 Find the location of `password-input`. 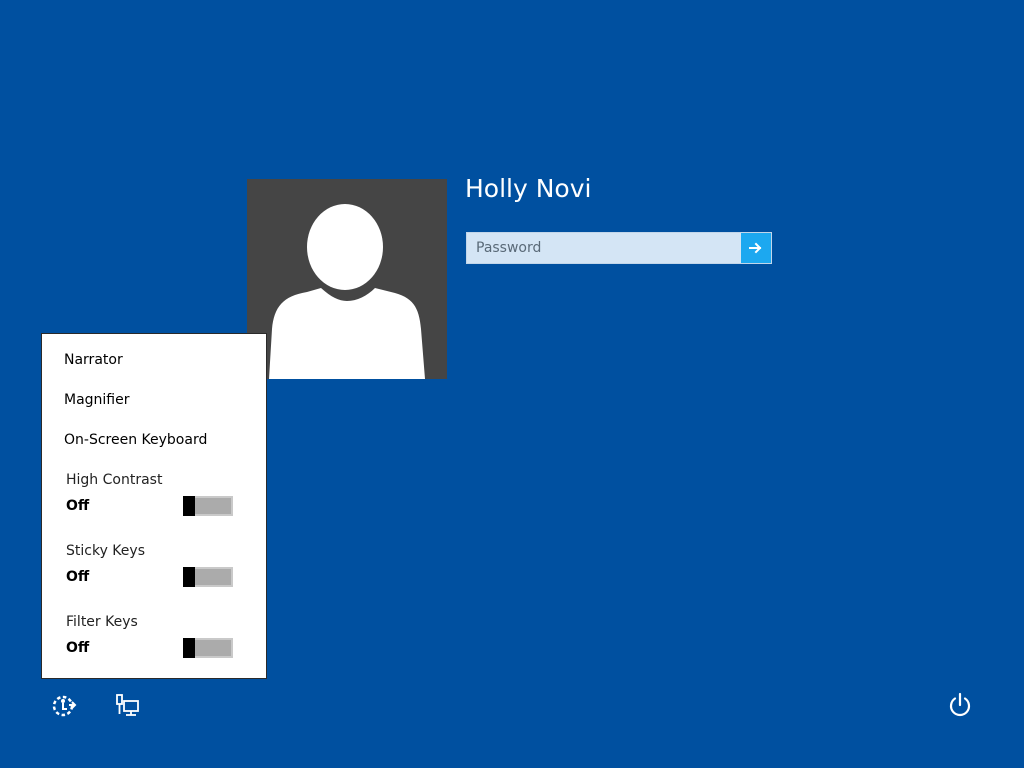

password-input is located at coordinates (604, 248).